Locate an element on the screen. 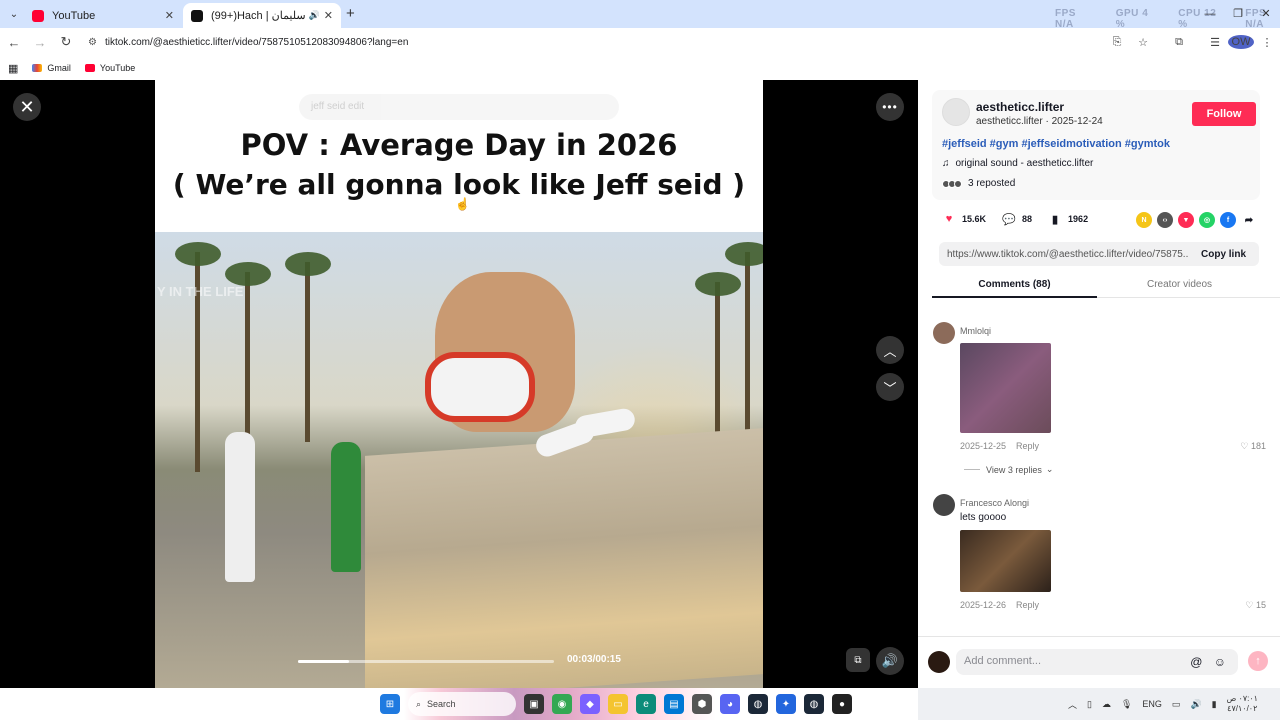  comment-button: 💬 88 is located at coordinates (1017, 219).